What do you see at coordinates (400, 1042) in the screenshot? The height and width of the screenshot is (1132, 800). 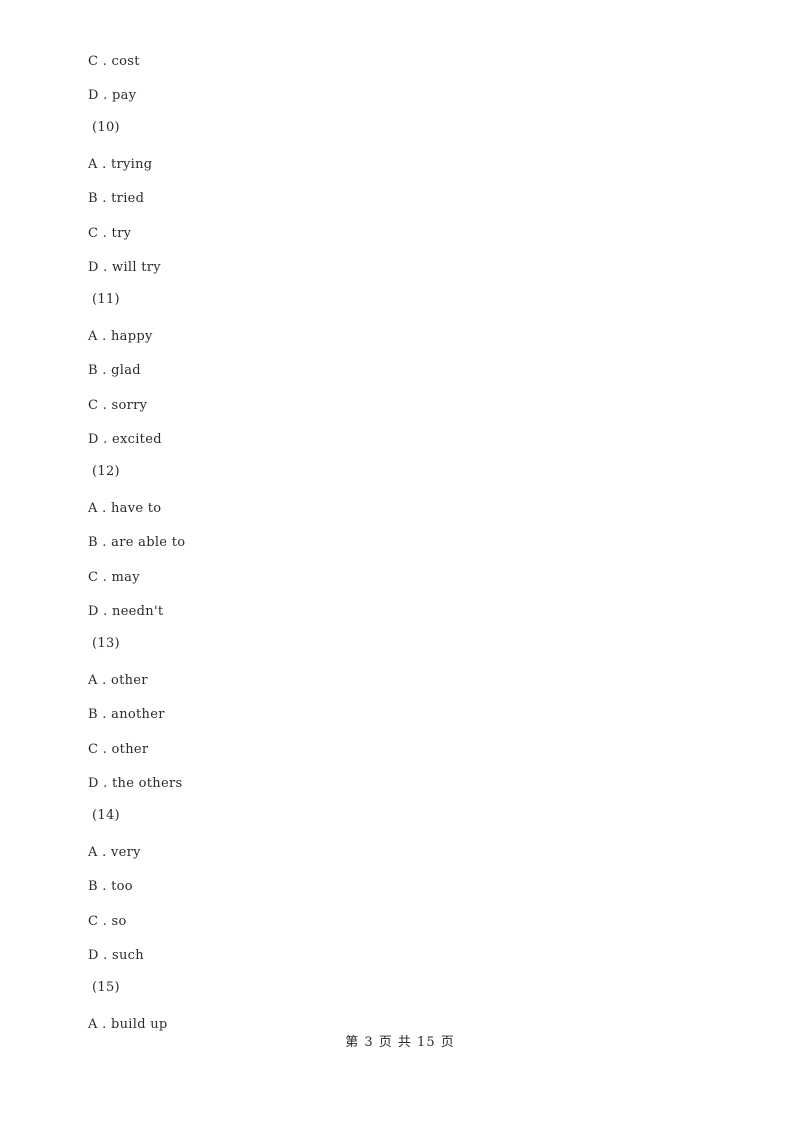 I see `page-footer: 第 3 页 共 15 页` at bounding box center [400, 1042].